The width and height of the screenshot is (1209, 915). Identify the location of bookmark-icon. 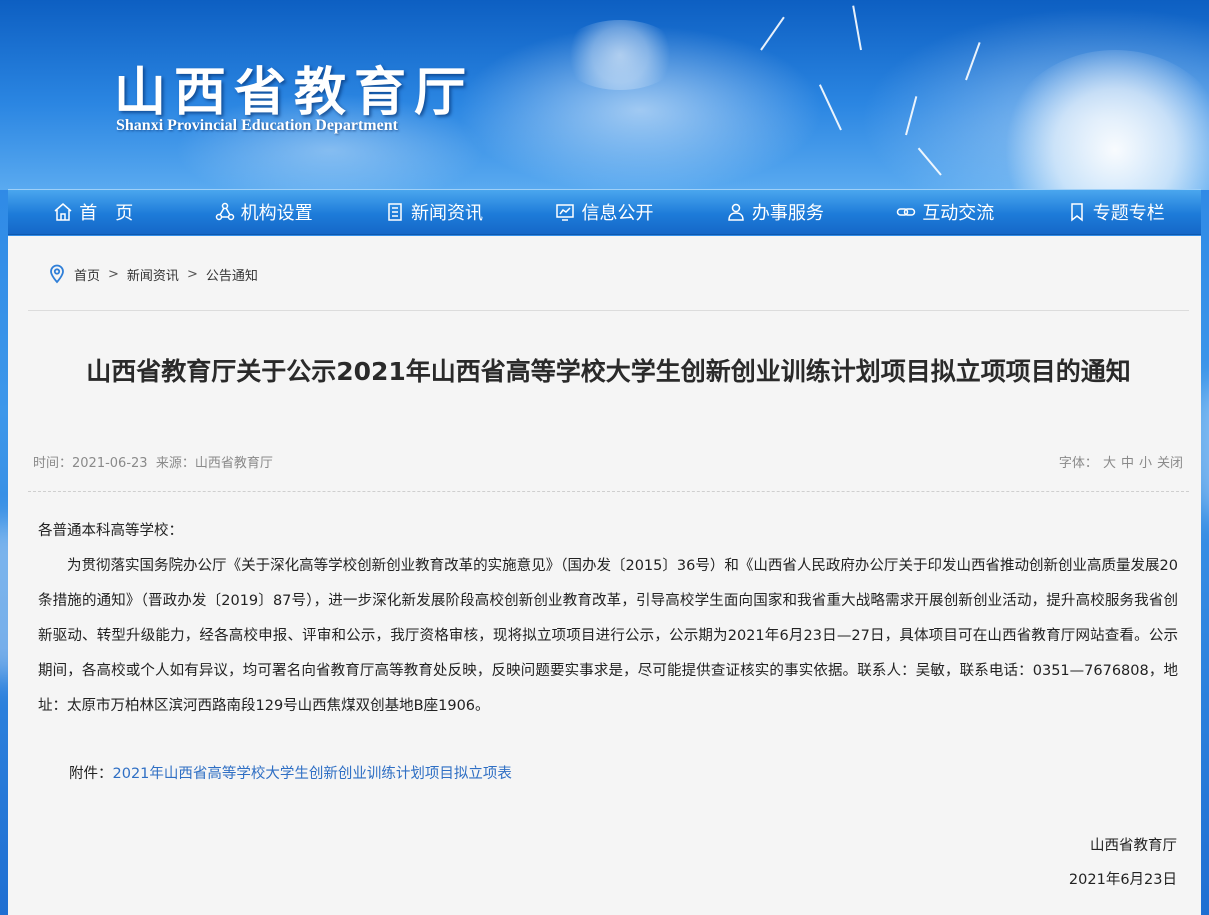
(1076, 212).